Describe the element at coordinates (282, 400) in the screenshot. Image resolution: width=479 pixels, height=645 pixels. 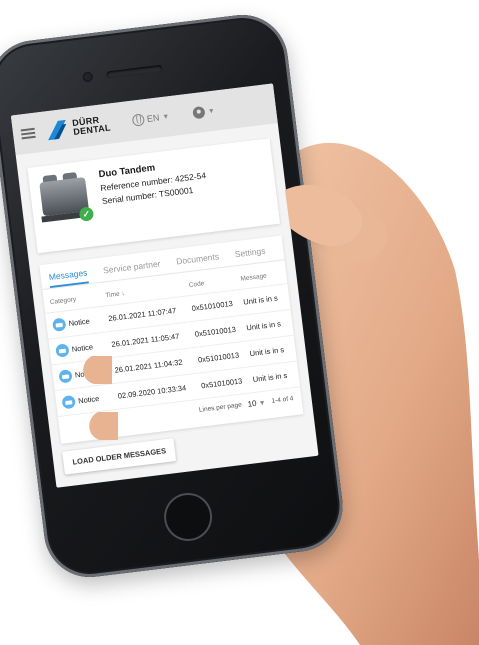
I see `pagination-range: 1-4 of 4` at that location.